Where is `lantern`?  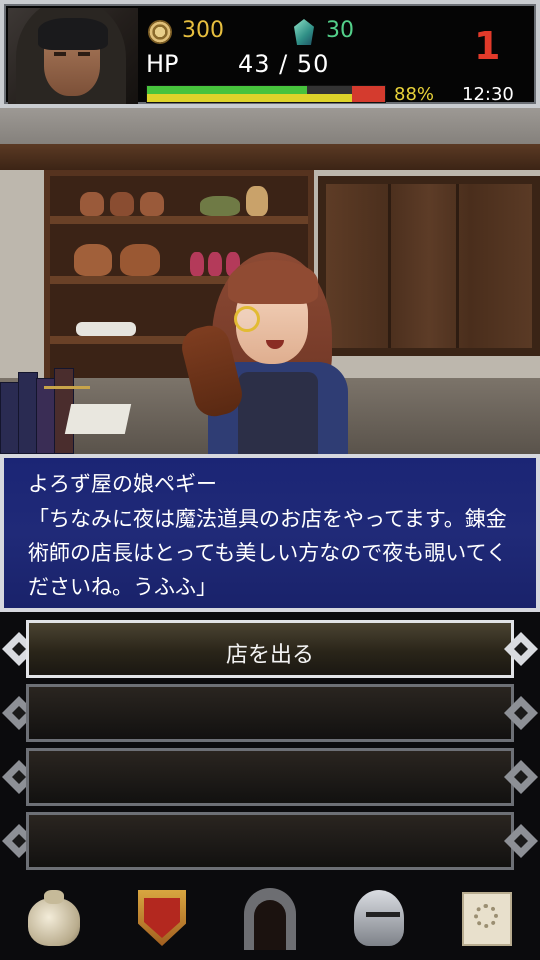 lantern is located at coordinates (257, 201).